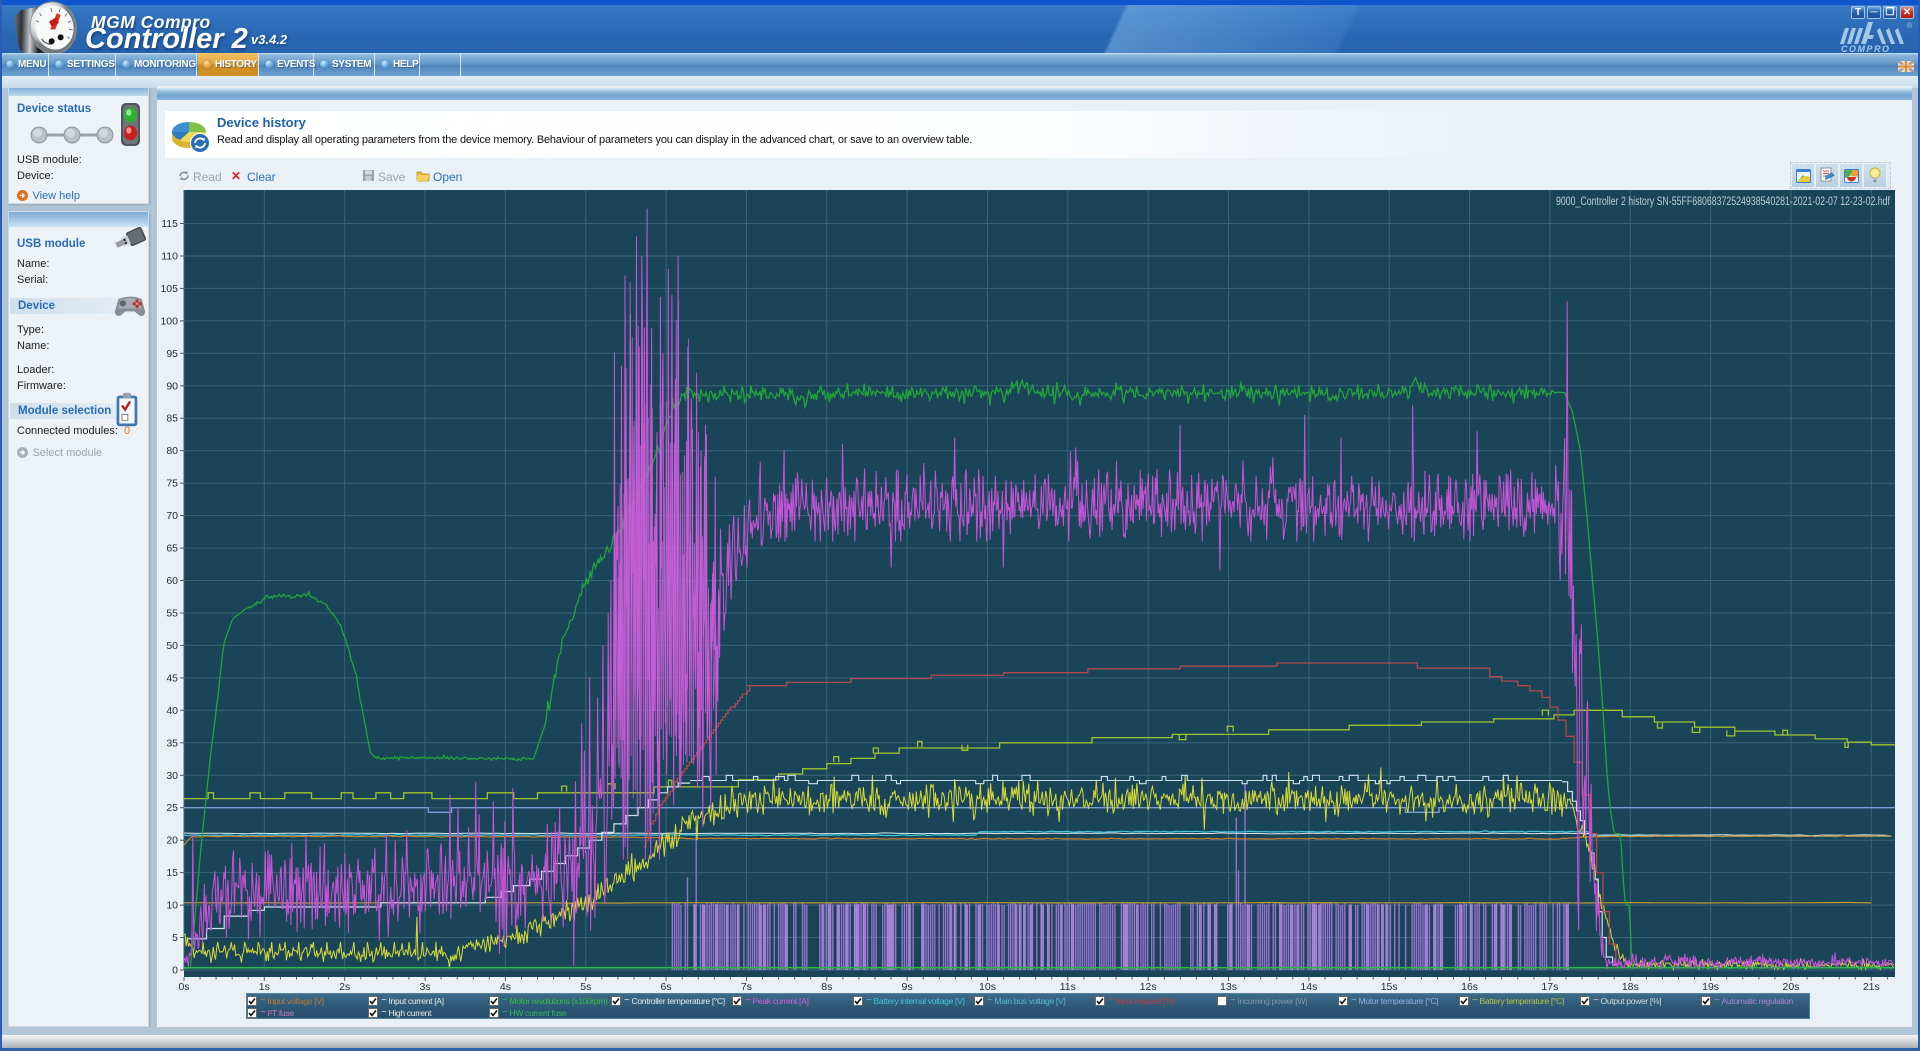  What do you see at coordinates (172, 354) in the screenshot?
I see `svg-text: 95` at bounding box center [172, 354].